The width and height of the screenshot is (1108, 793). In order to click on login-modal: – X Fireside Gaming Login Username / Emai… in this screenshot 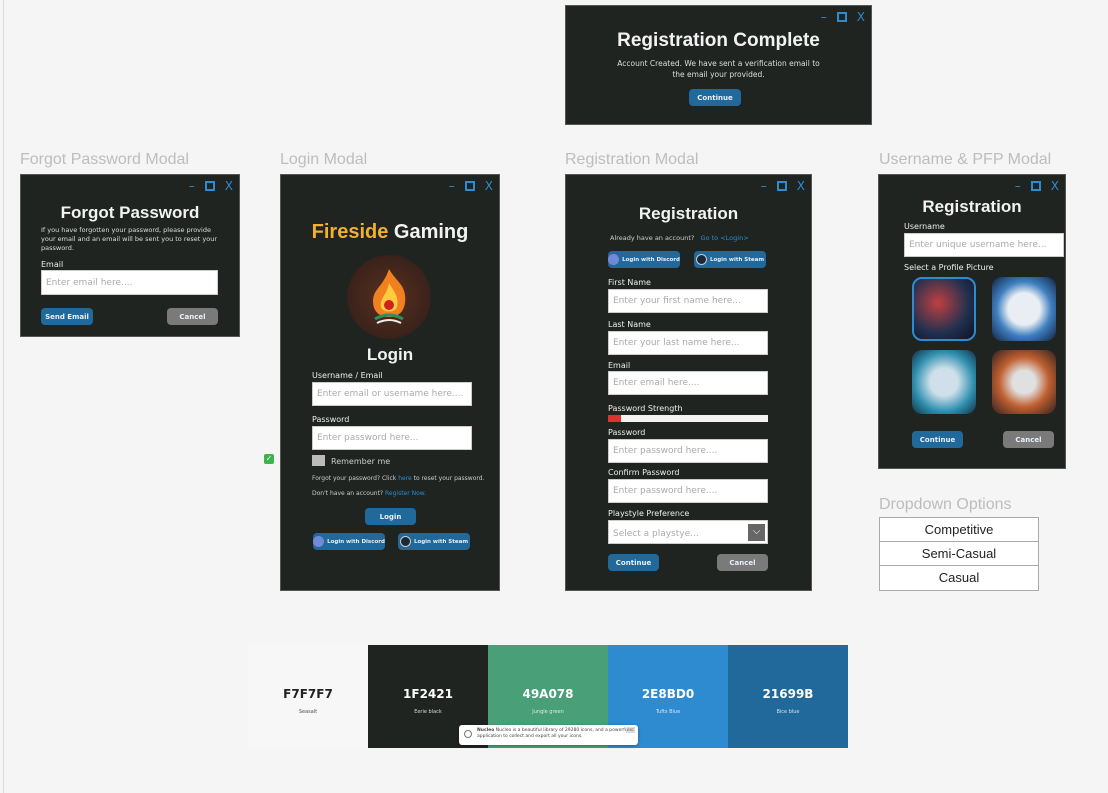, I will do `click(390, 382)`.